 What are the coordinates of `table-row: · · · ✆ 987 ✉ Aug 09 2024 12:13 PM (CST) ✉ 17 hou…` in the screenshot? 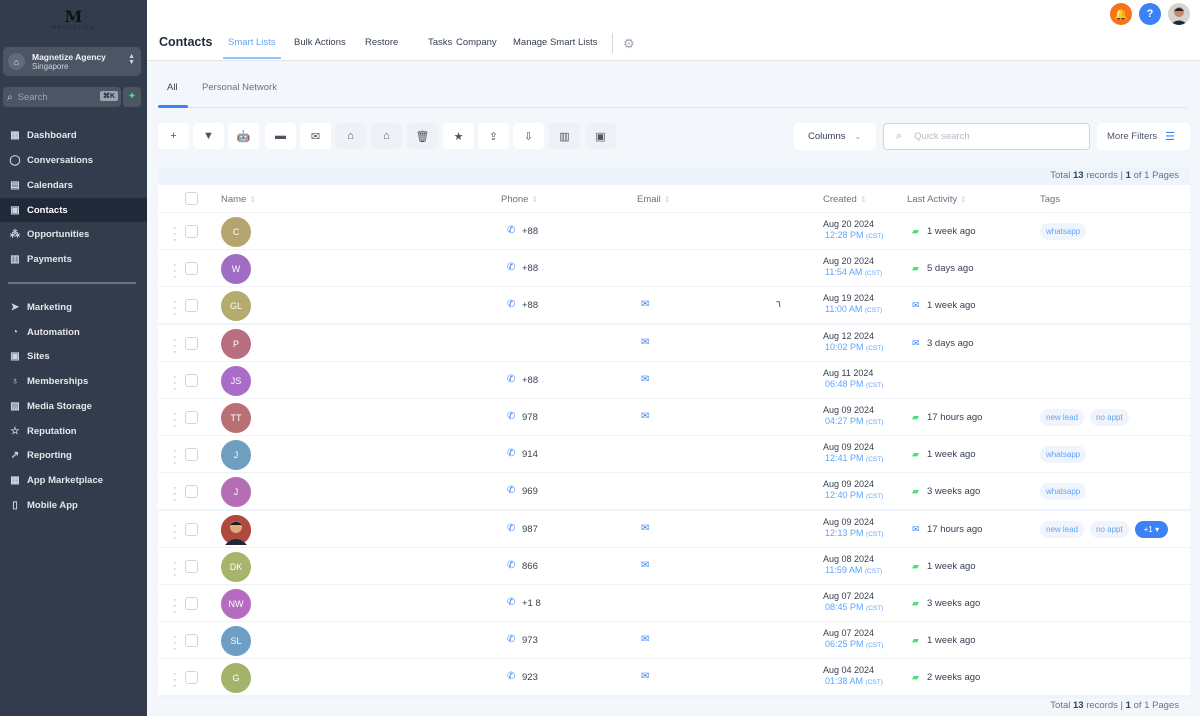 It's located at (674, 529).